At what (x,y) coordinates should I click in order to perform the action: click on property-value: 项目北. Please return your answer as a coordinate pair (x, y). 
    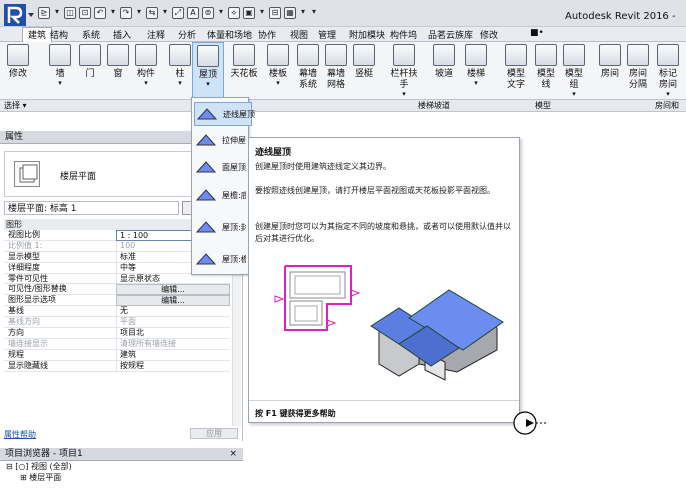
    Looking at the image, I should click on (173, 333).